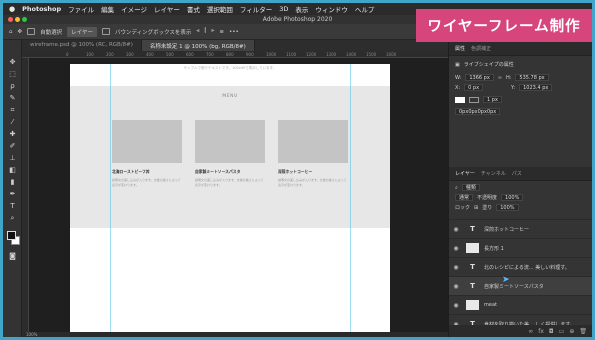 This screenshot has height=340, width=595. What do you see at coordinates (365, 9) in the screenshot?
I see `menu-item-help: ヘルプ` at bounding box center [365, 9].